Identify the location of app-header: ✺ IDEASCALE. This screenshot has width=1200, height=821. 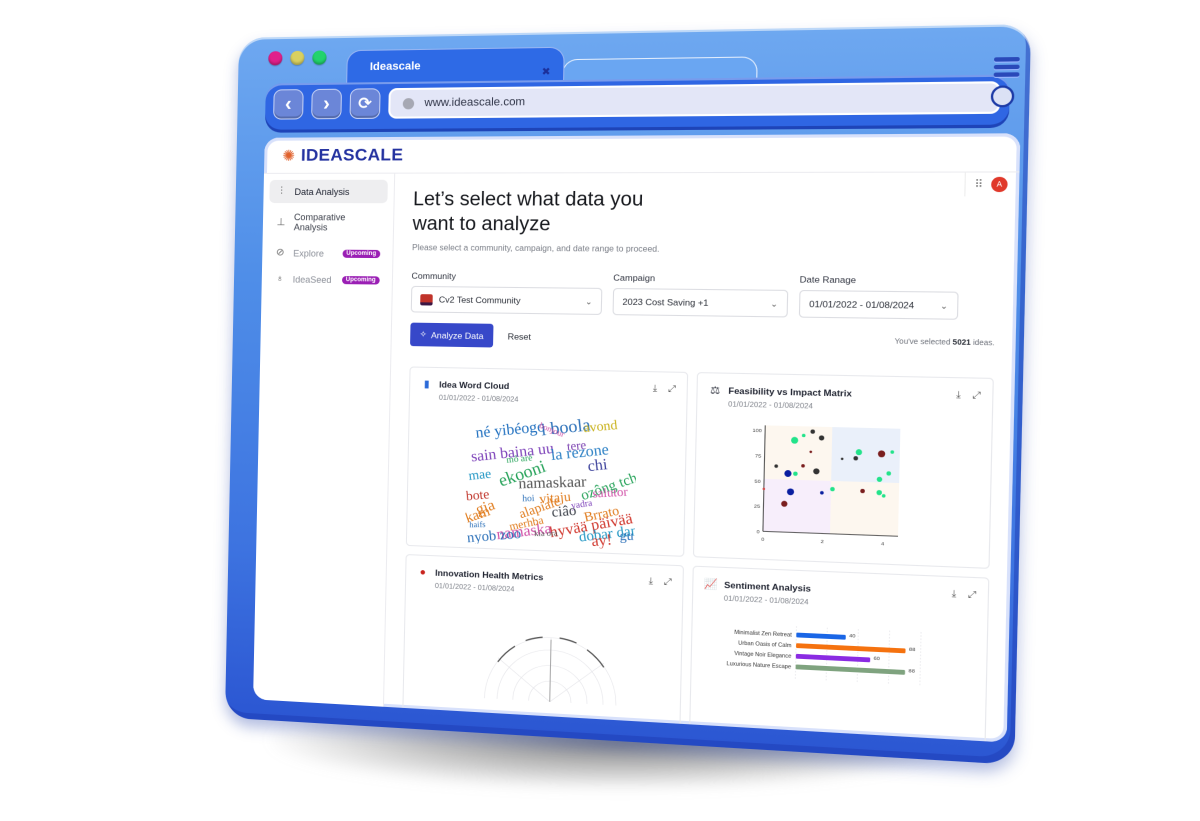
(642, 153).